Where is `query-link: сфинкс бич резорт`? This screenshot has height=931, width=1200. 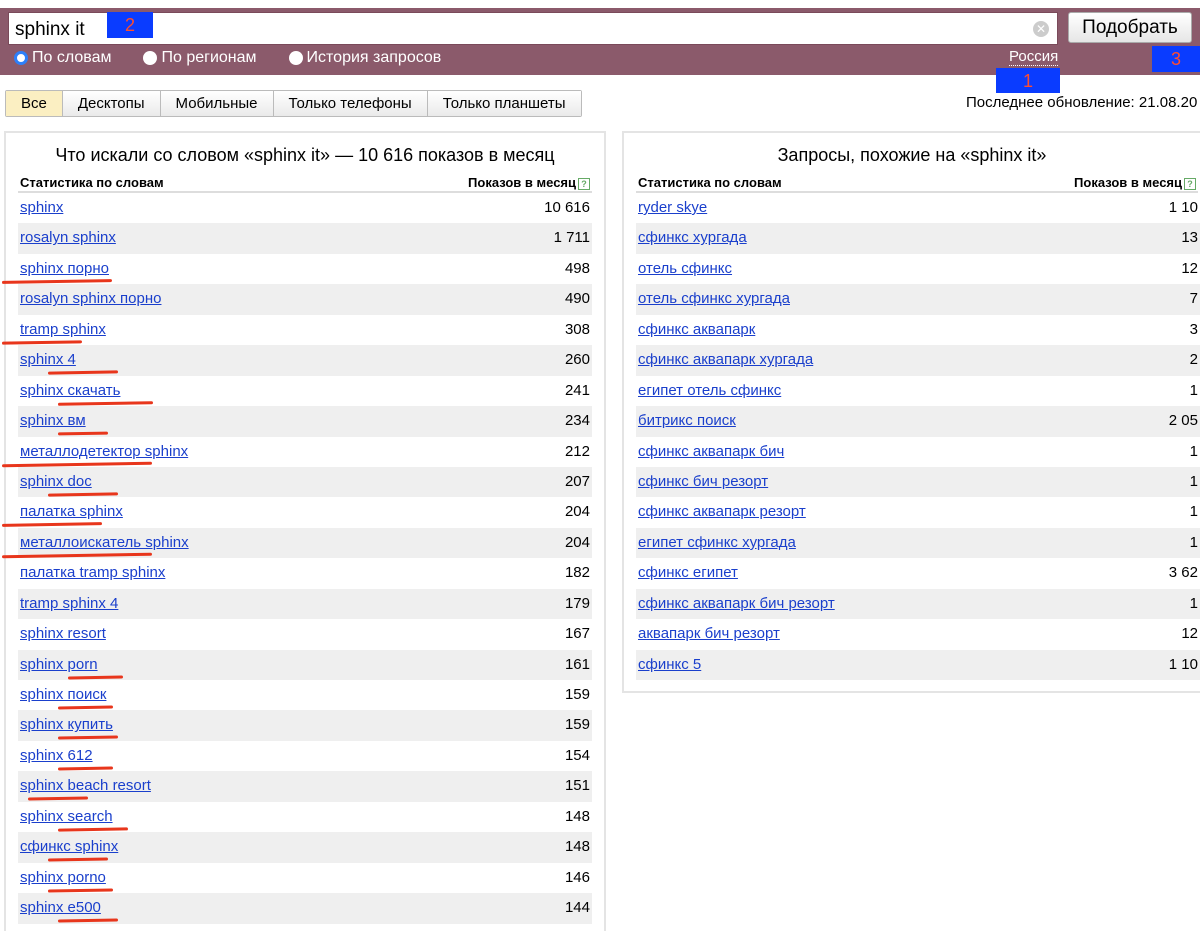 query-link: сфинкс бич резорт is located at coordinates (702, 482).